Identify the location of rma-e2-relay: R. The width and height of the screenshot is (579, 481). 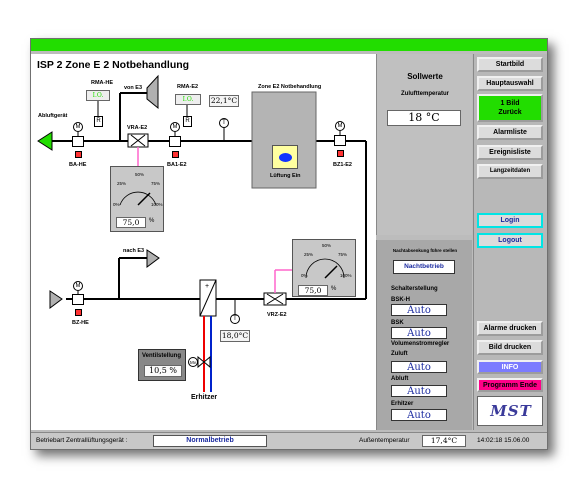
(187, 121).